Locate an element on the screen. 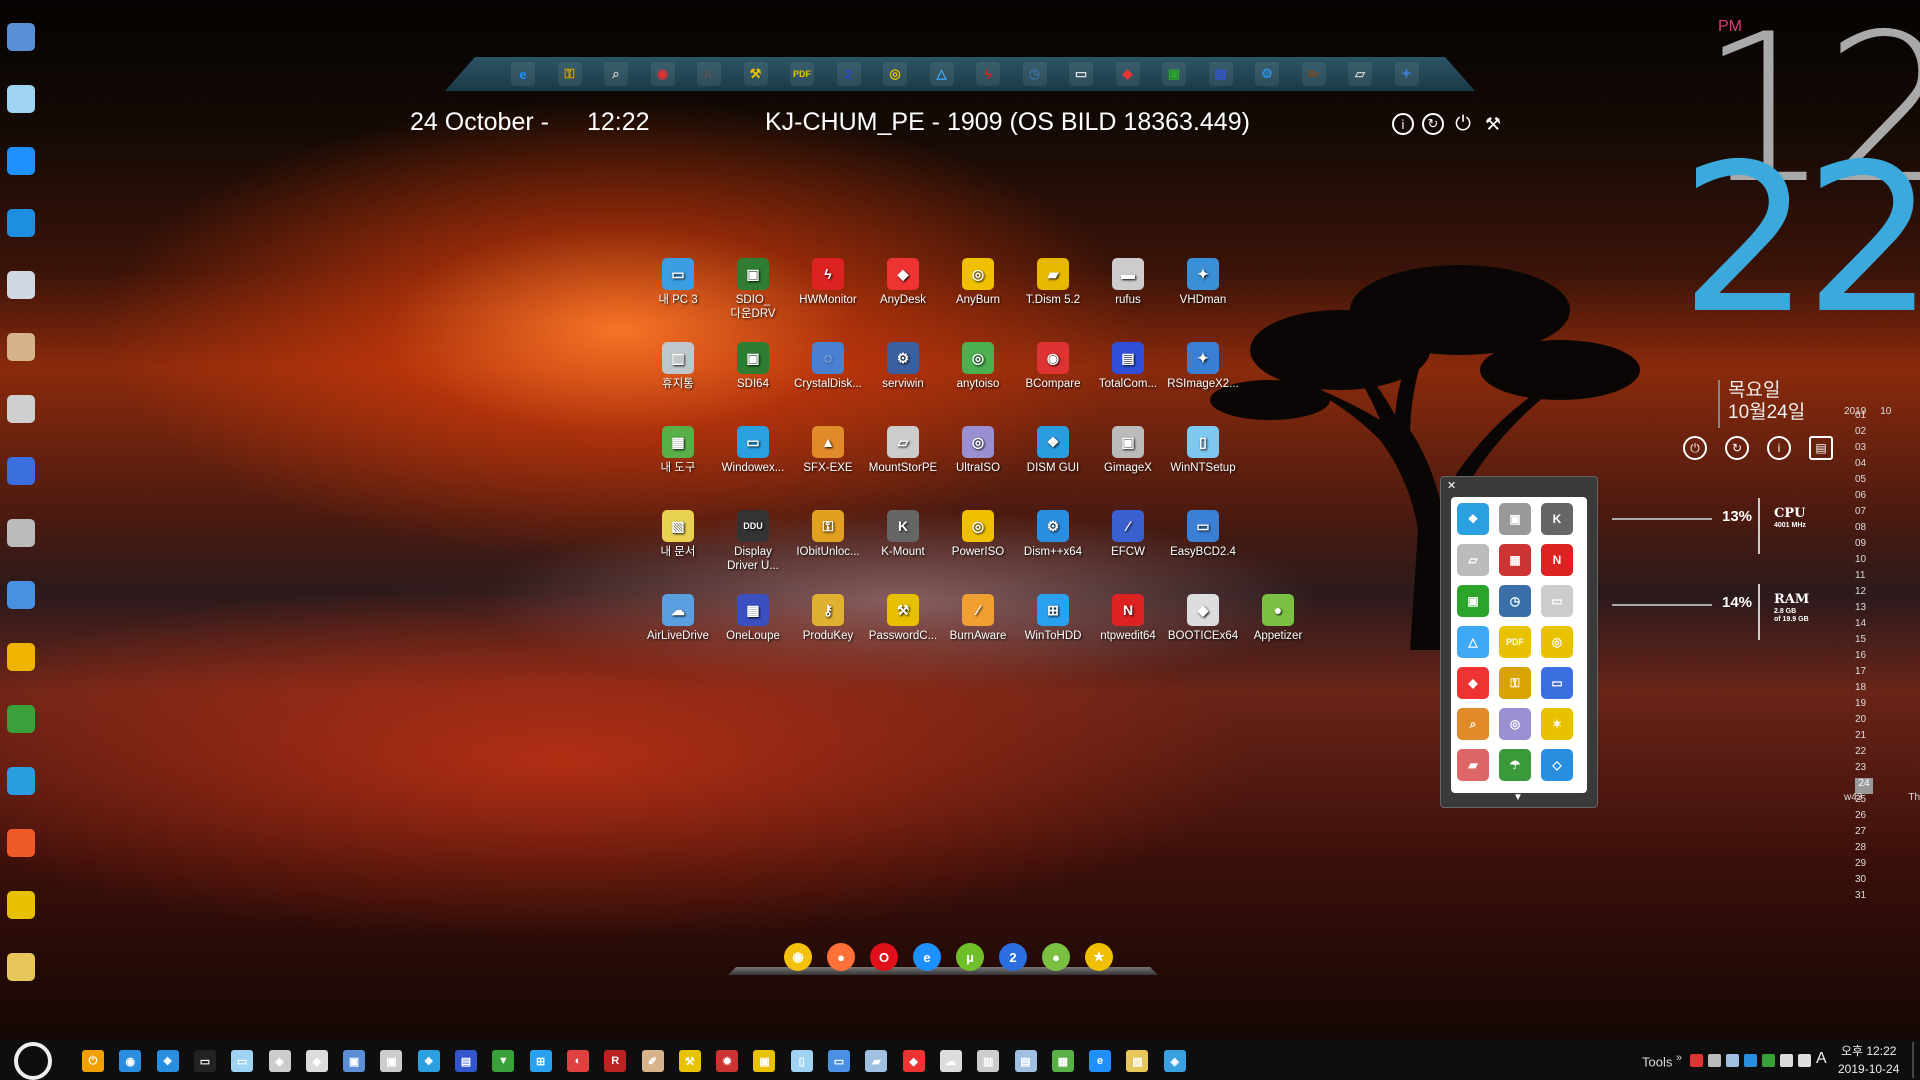 This screenshot has height=1080, width=1920. desktop-icon: ☁ AirLiveDrive is located at coordinates (678, 618).